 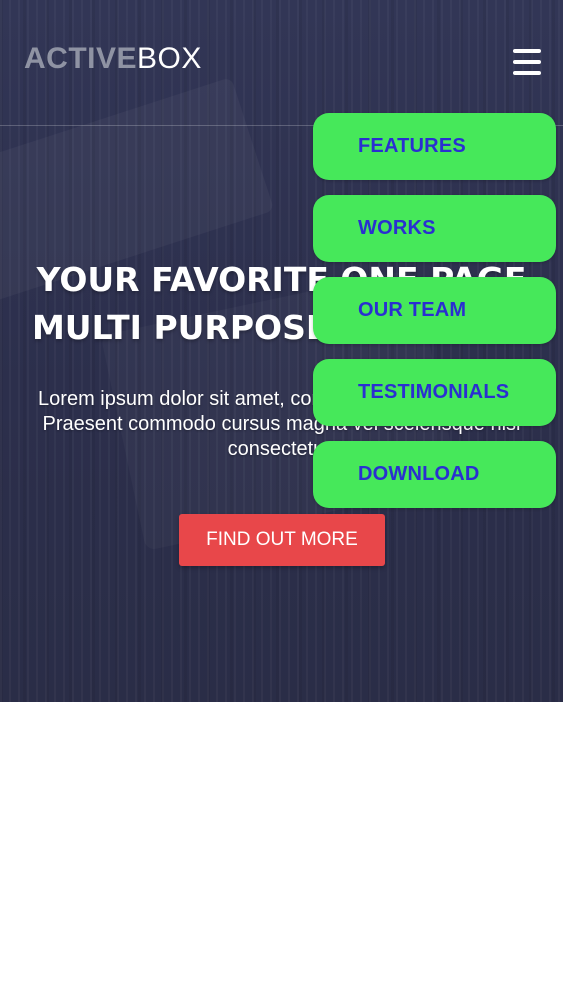 I want to click on menu-item-our-team: OUR TEAM, so click(x=434, y=310).